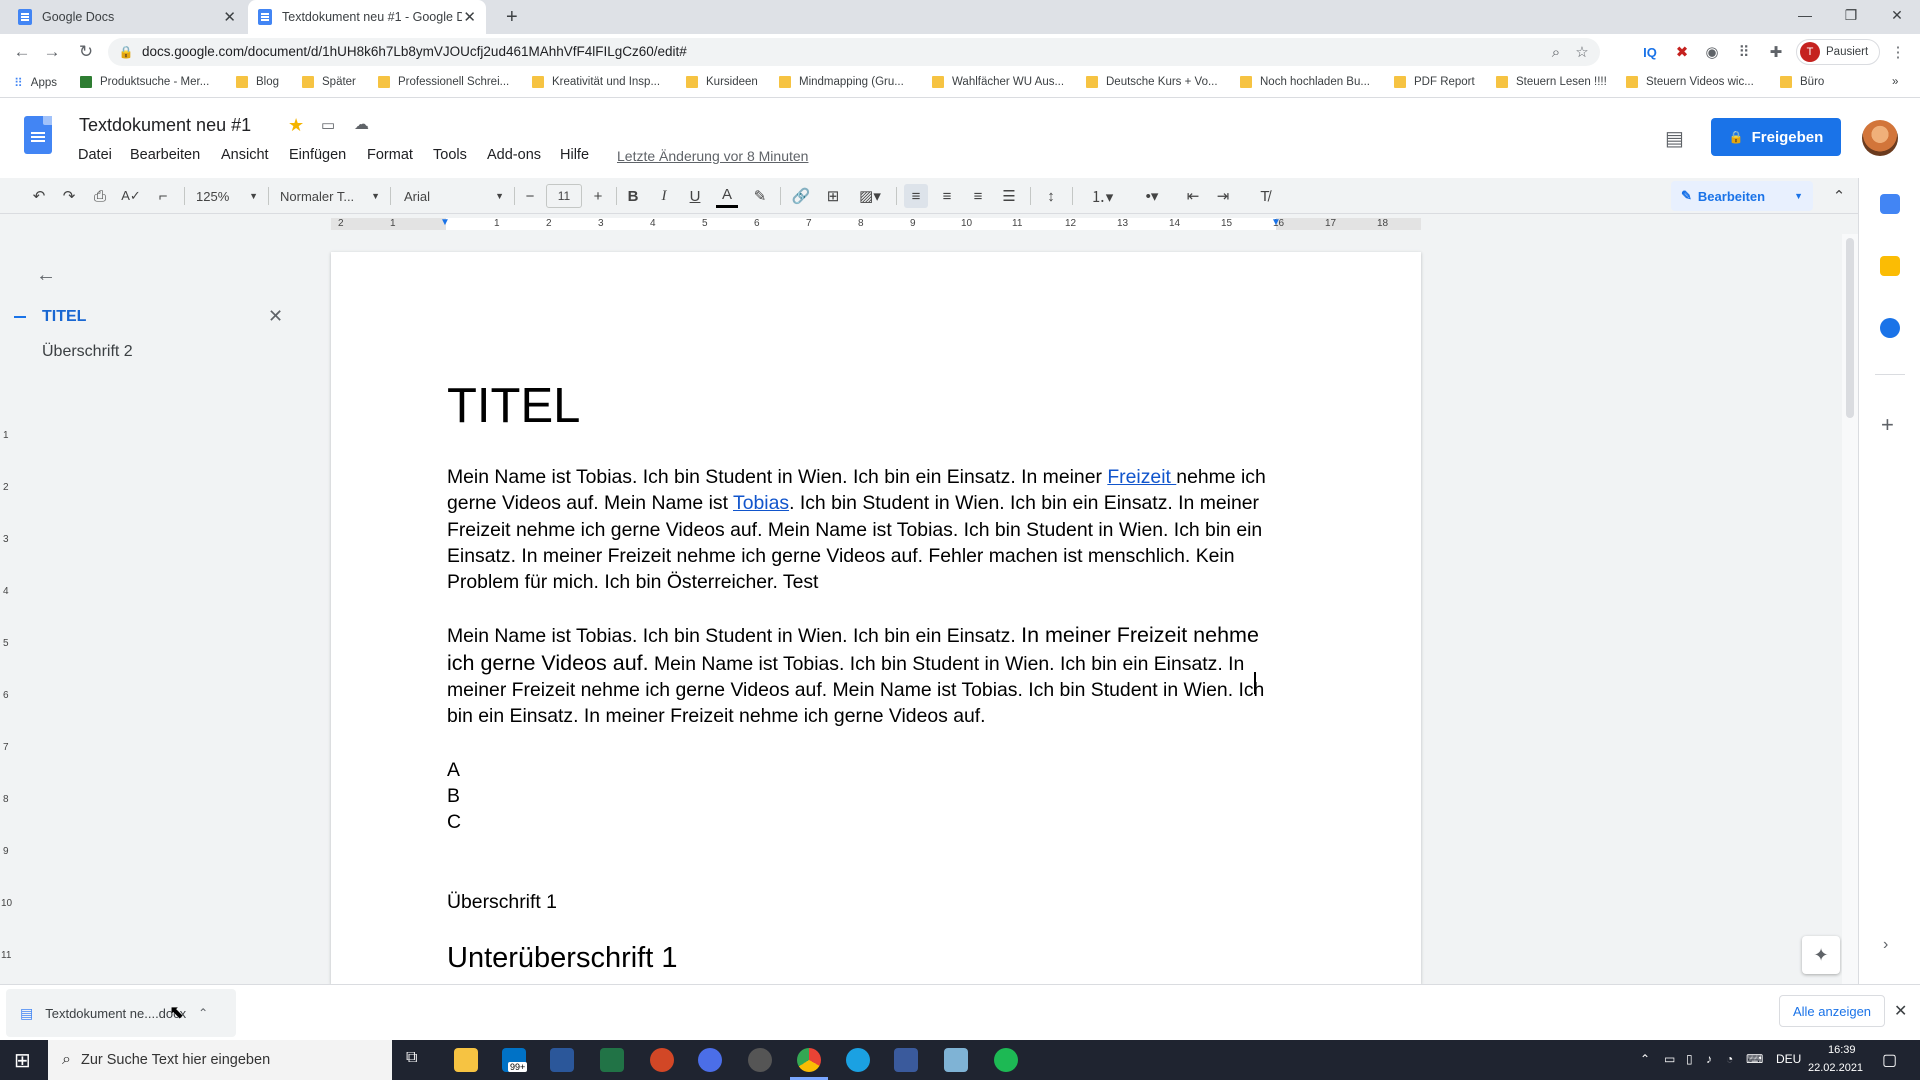 Image resolution: width=1920 pixels, height=1080 pixels. Describe the element at coordinates (1898, 52) in the screenshot. I see `more-vert-icon: ⋮` at that location.